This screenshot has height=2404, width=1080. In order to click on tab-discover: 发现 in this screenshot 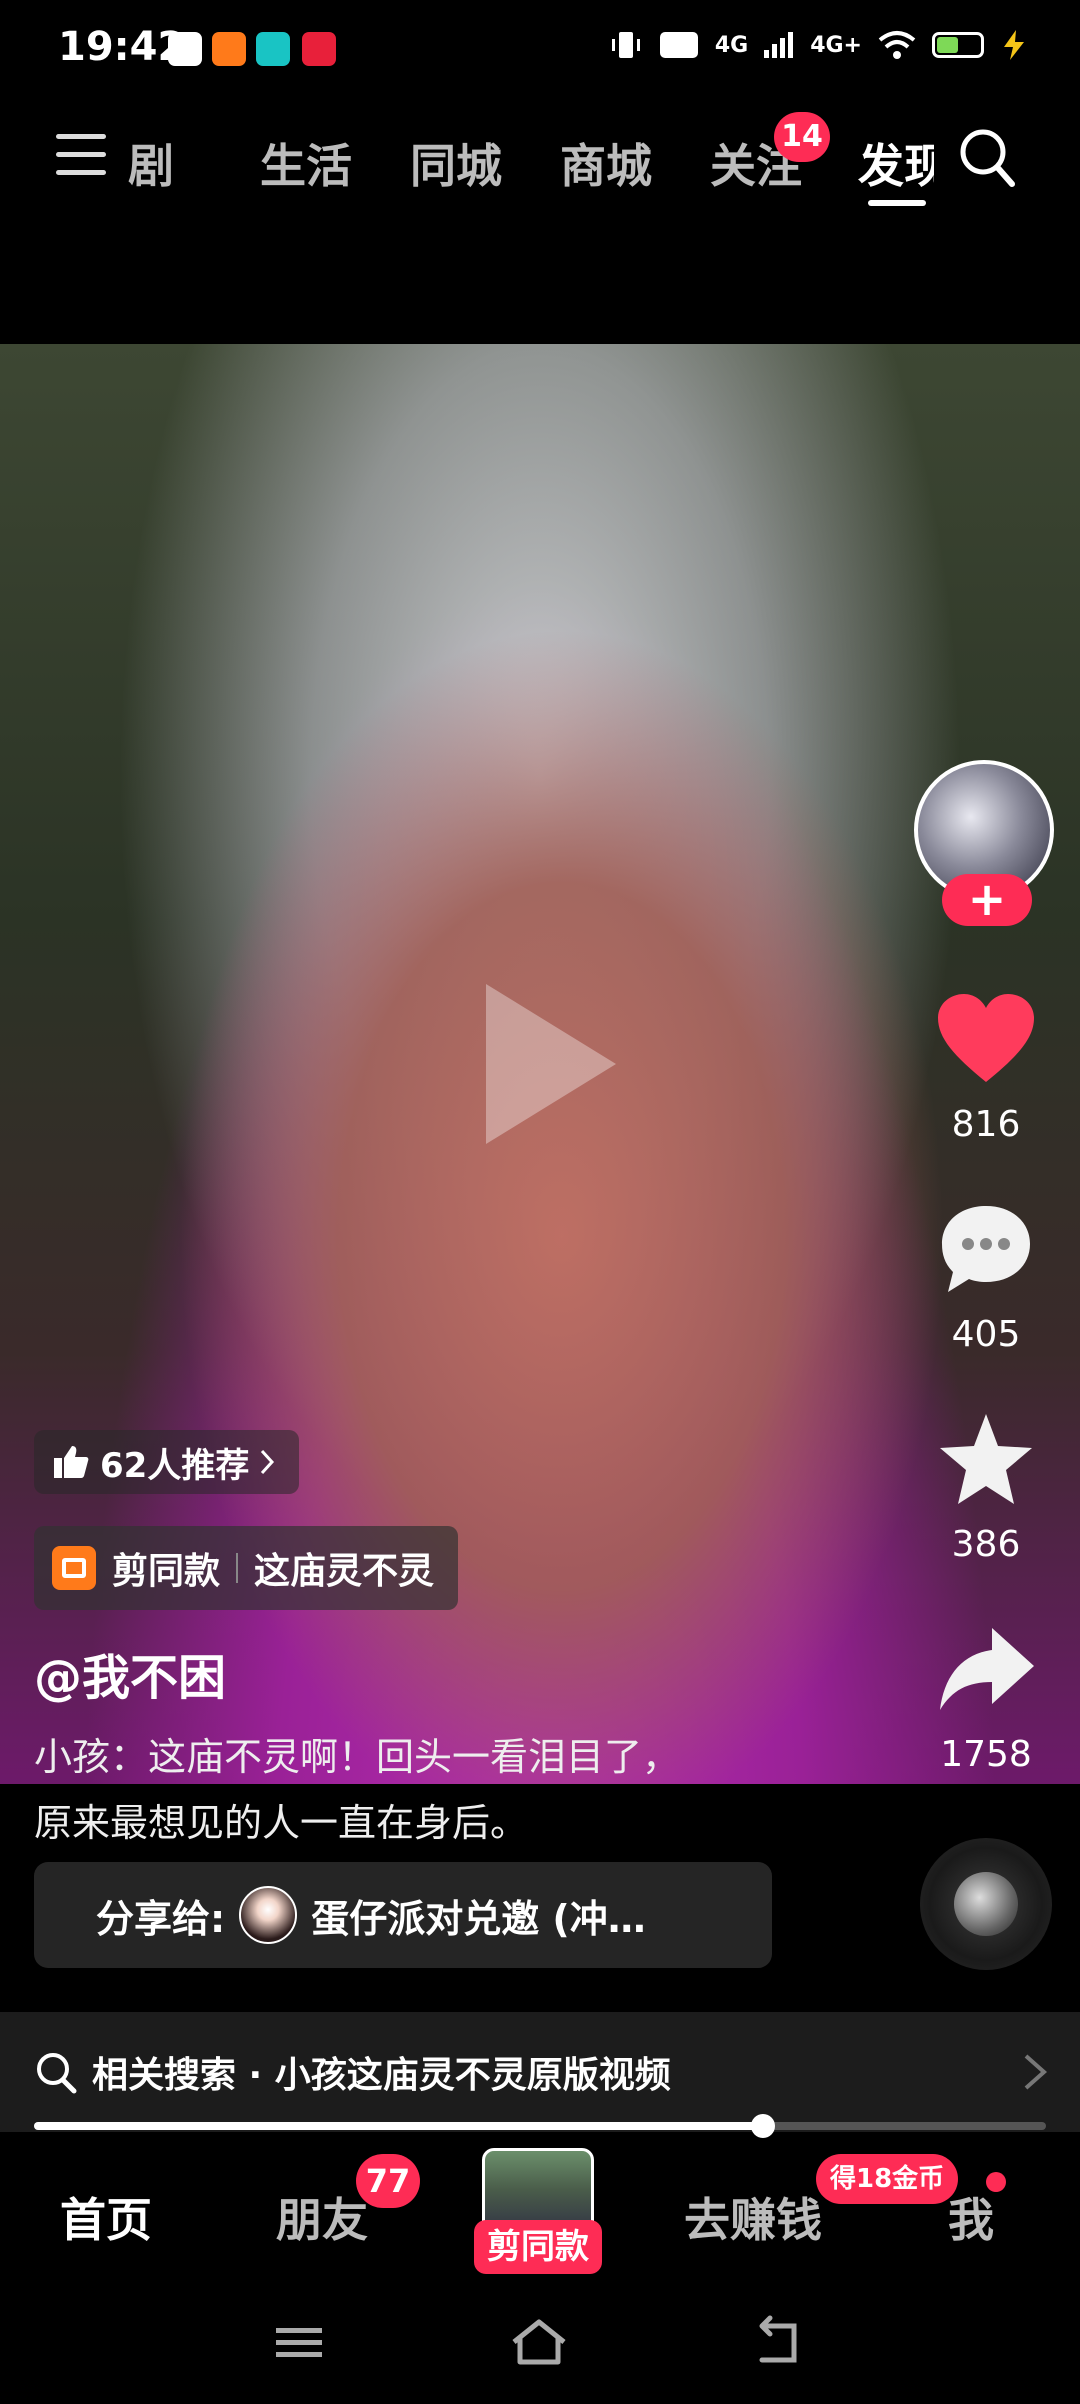, I will do `click(896, 163)`.